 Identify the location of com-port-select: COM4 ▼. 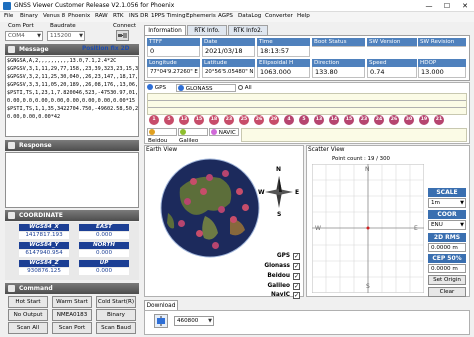
(24, 36).